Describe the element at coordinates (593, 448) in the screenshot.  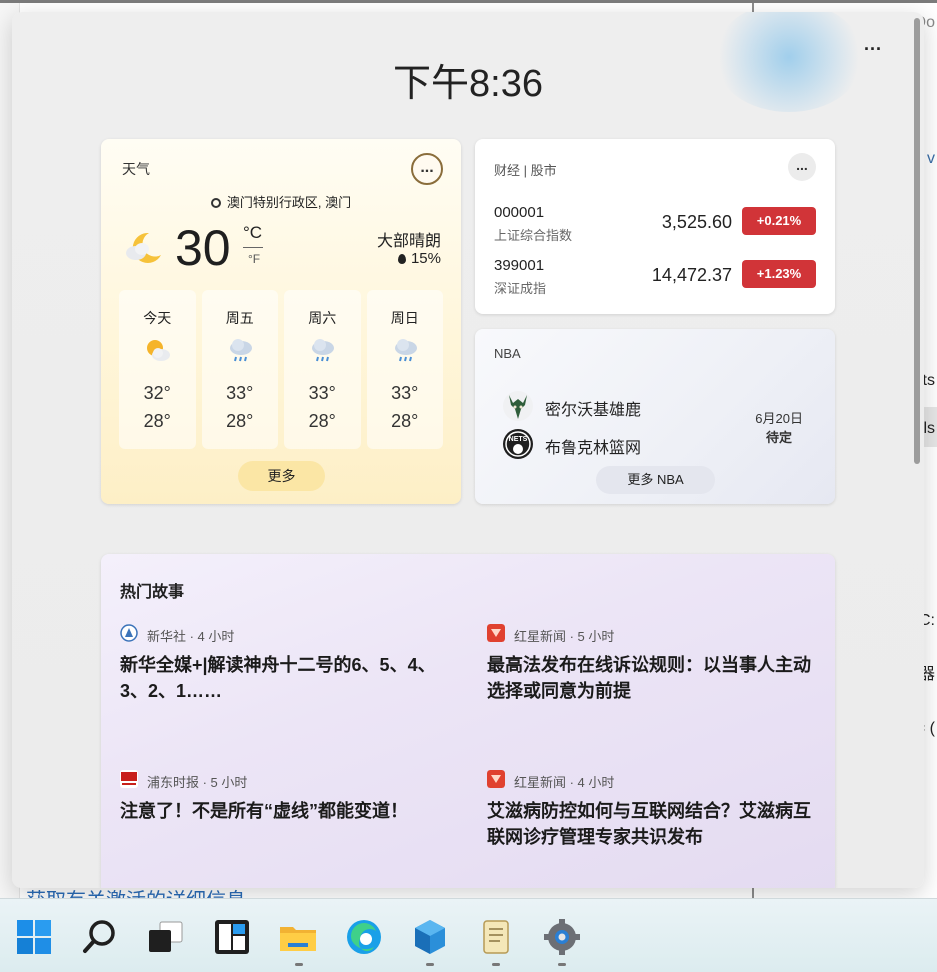
I see `team-name: 布鲁克林篮网` at that location.